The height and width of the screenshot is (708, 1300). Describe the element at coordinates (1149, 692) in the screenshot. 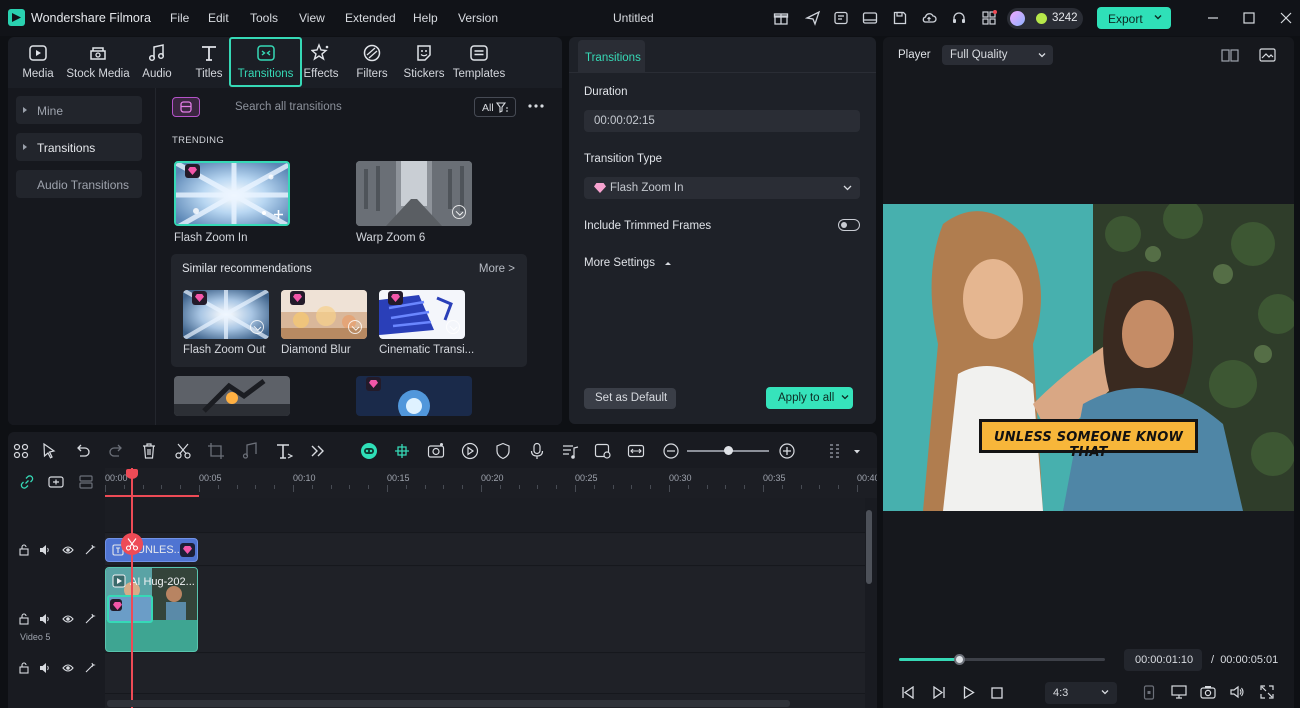

I see `mark-icon` at that location.